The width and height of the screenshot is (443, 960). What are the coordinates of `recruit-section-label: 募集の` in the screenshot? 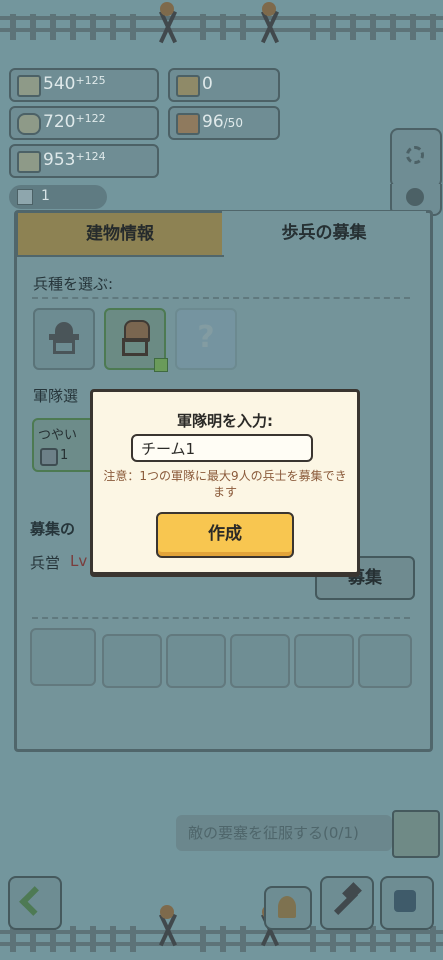 It's located at (53, 529).